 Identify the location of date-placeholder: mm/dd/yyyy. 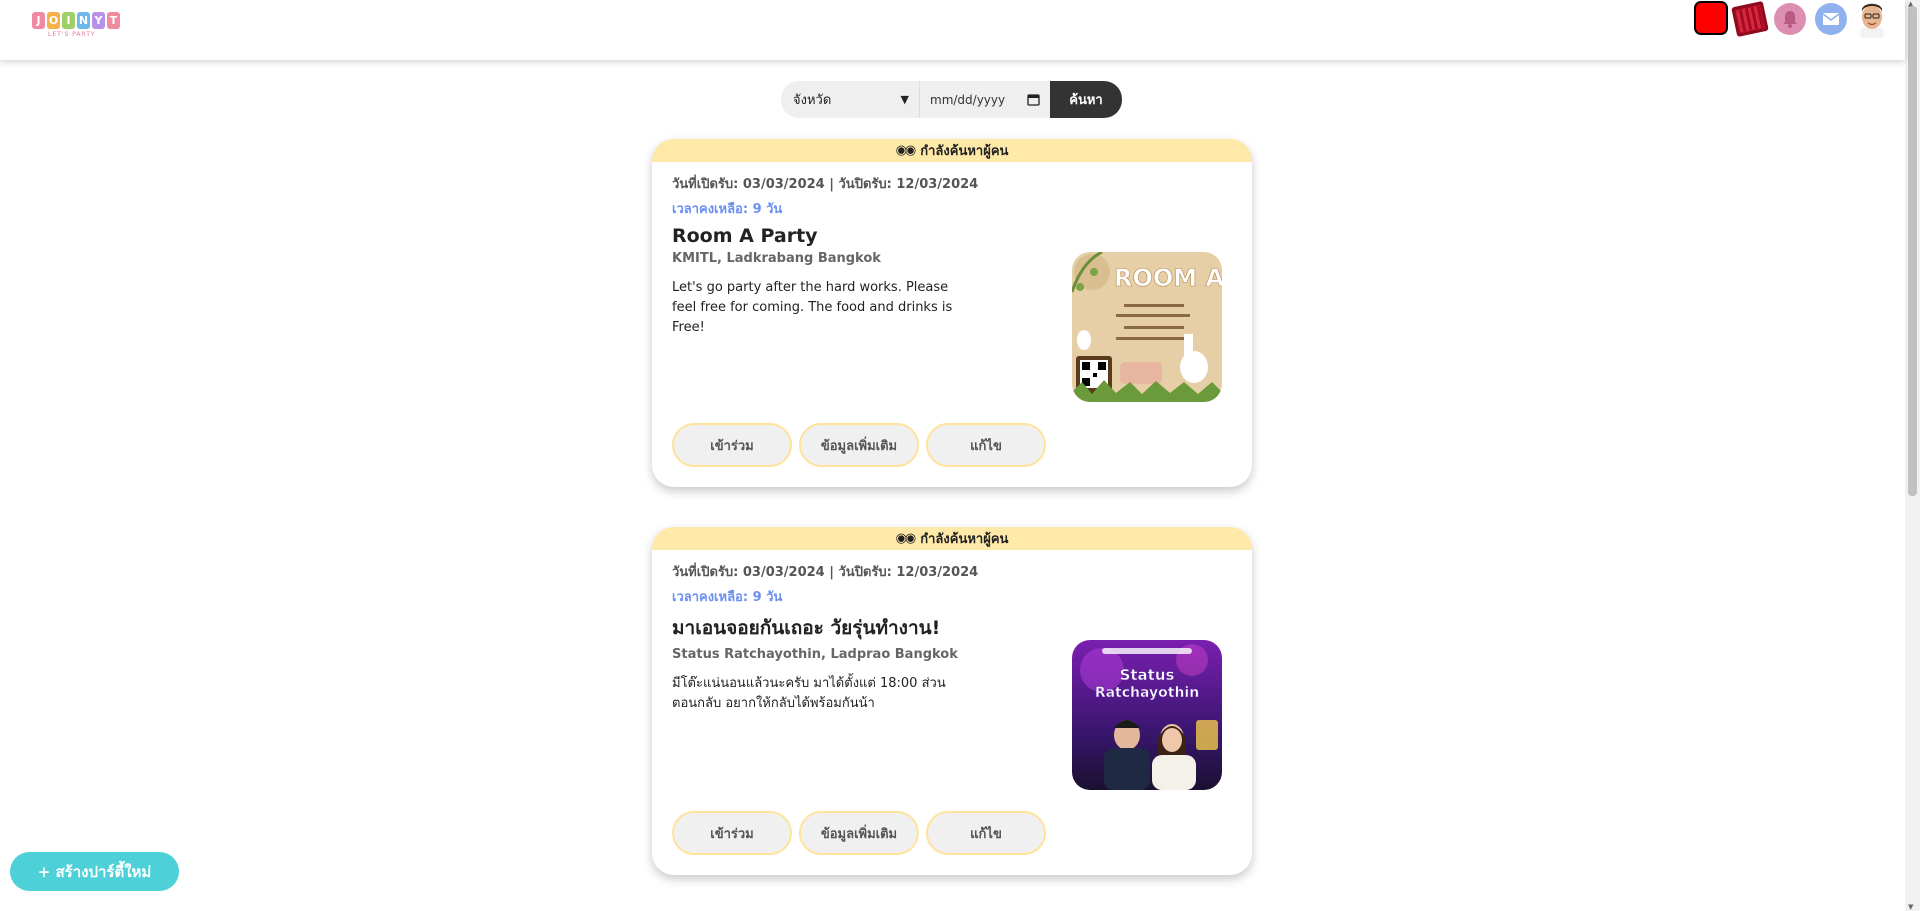
(968, 99).